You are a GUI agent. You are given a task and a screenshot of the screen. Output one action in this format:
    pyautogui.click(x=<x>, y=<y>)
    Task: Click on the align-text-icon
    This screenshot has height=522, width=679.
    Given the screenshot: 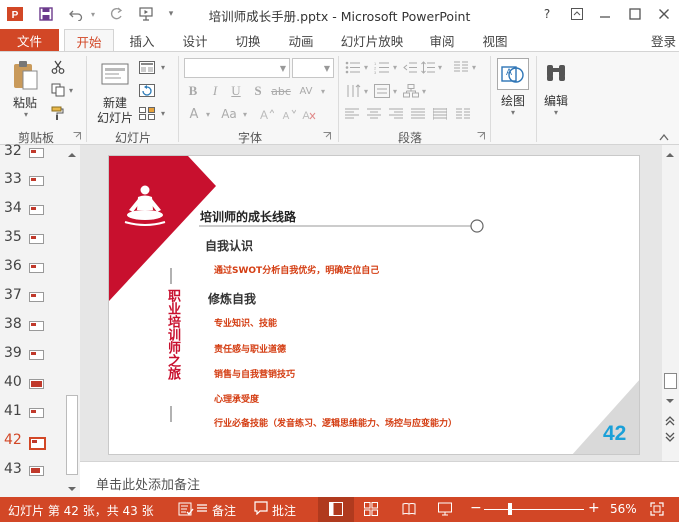 What is the action you would take?
    pyautogui.click(x=382, y=91)
    